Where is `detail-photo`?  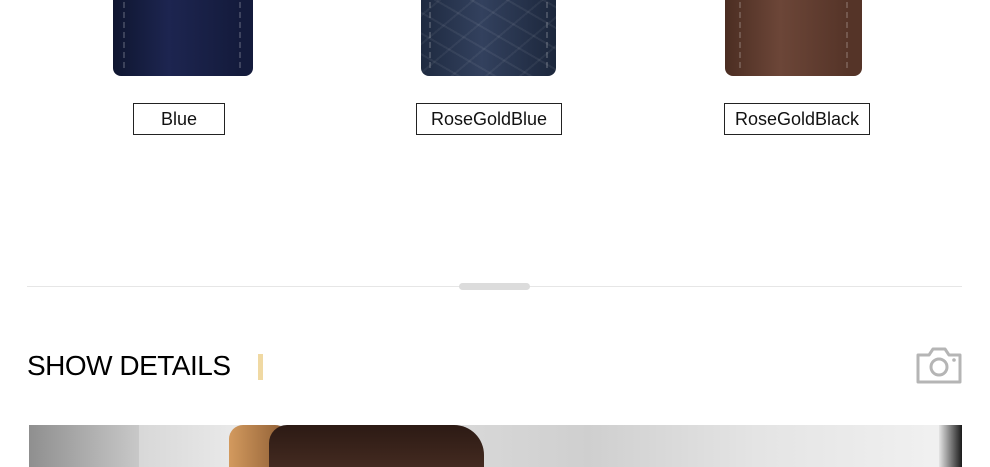 detail-photo is located at coordinates (495, 446).